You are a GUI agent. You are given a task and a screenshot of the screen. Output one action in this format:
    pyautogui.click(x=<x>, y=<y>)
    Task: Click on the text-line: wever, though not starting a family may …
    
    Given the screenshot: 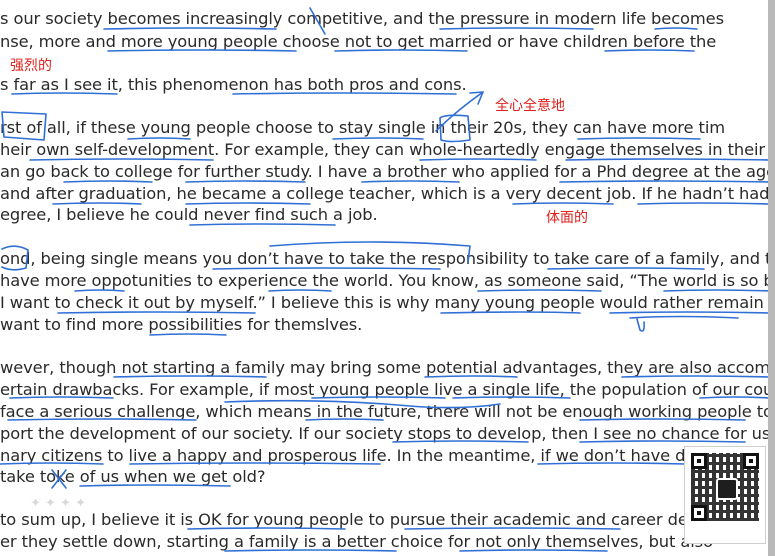 What is the action you would take?
    pyautogui.click(x=387, y=367)
    